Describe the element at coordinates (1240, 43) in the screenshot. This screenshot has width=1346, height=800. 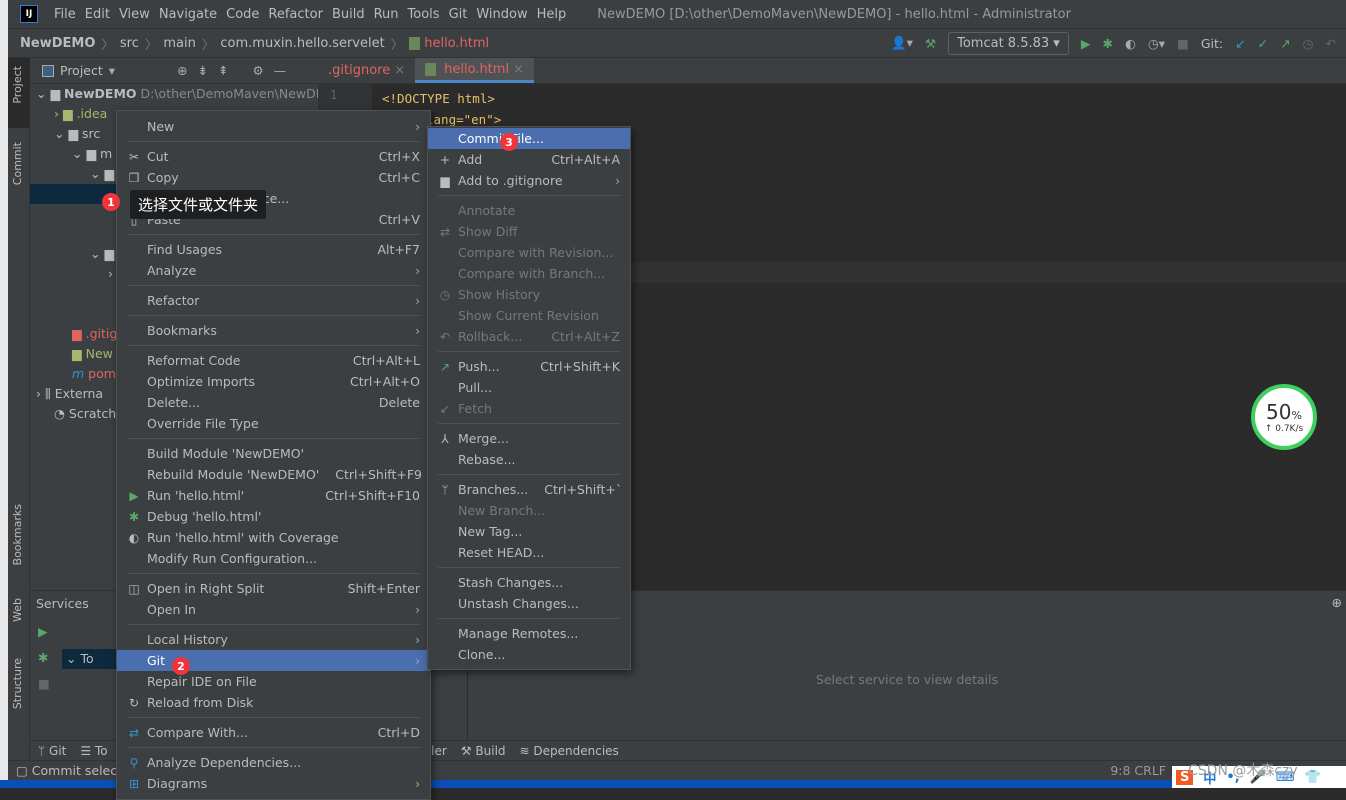
I see `git-update-icon: ↙` at that location.